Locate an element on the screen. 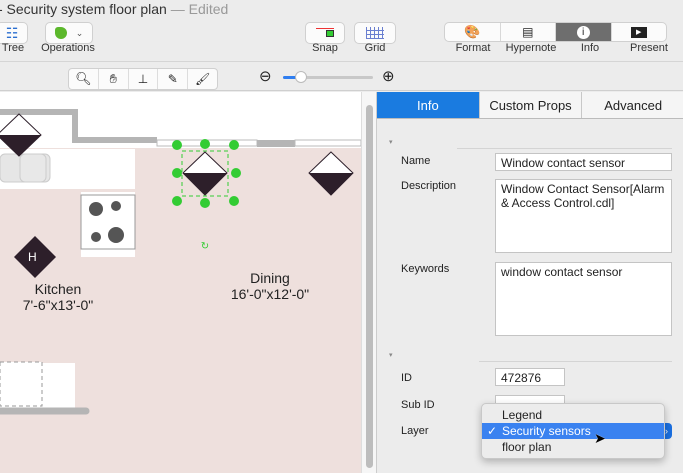 Image resolution: width=683 pixels, height=473 pixels. hand-tool: ✋︎ is located at coordinates (114, 79).